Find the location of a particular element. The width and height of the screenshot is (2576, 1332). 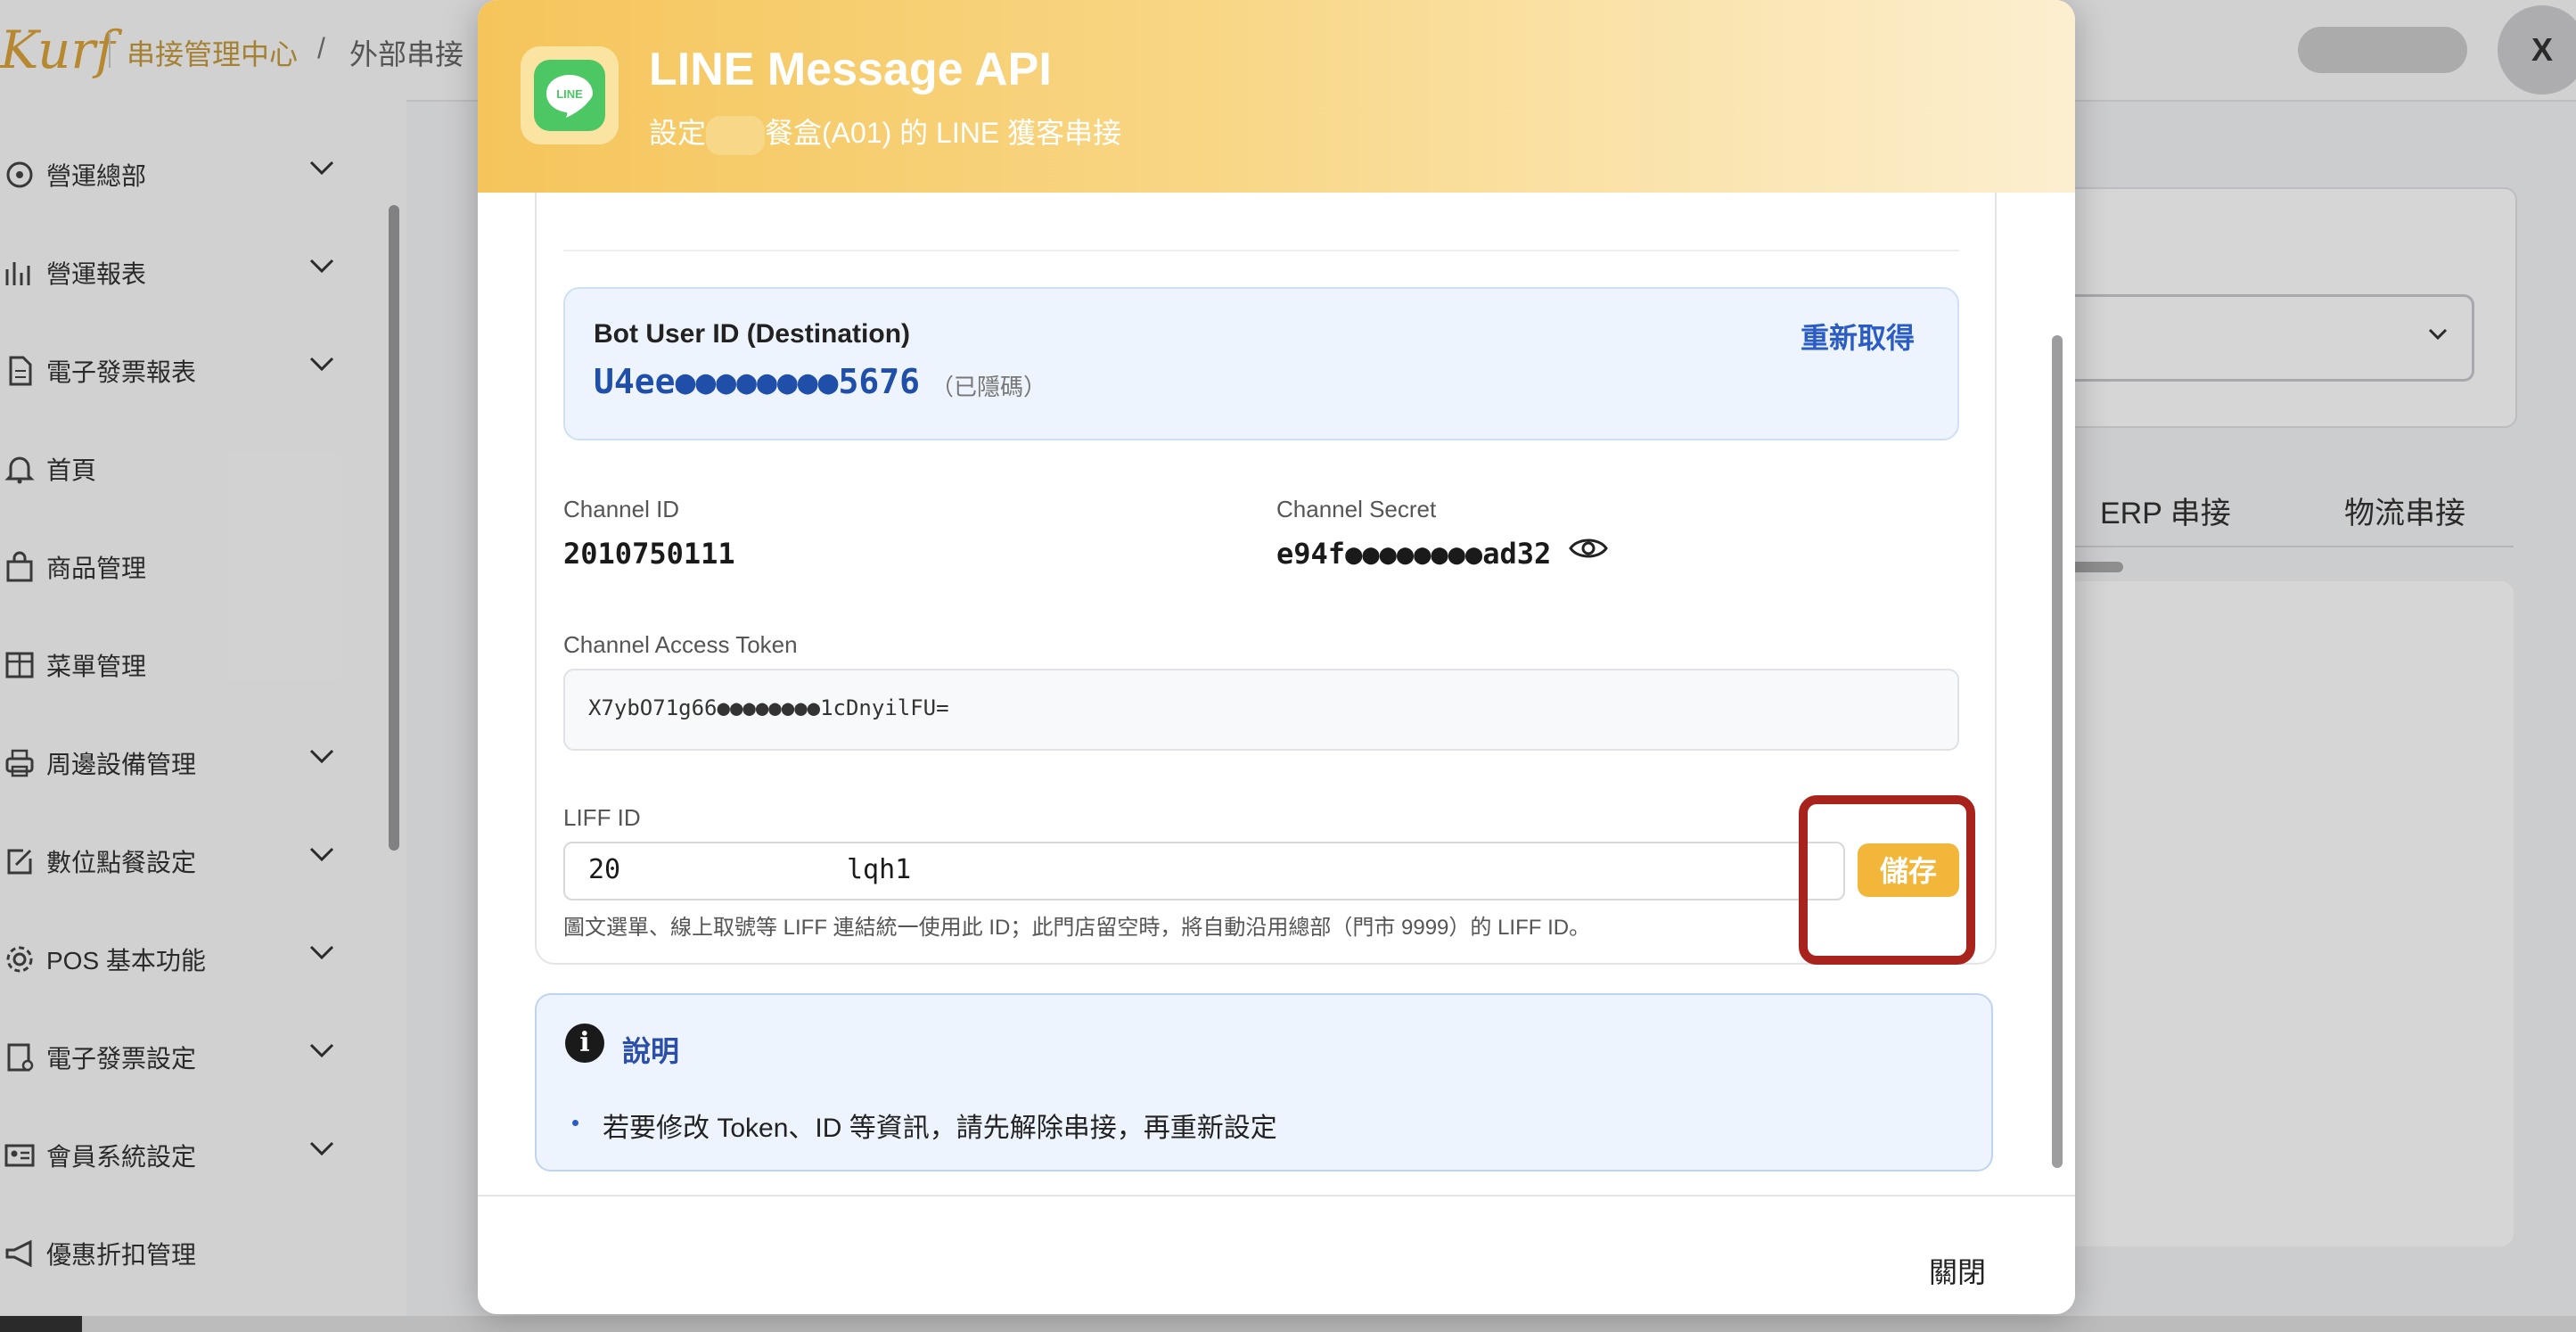

modal-scrollbar is located at coordinates (2057, 752).